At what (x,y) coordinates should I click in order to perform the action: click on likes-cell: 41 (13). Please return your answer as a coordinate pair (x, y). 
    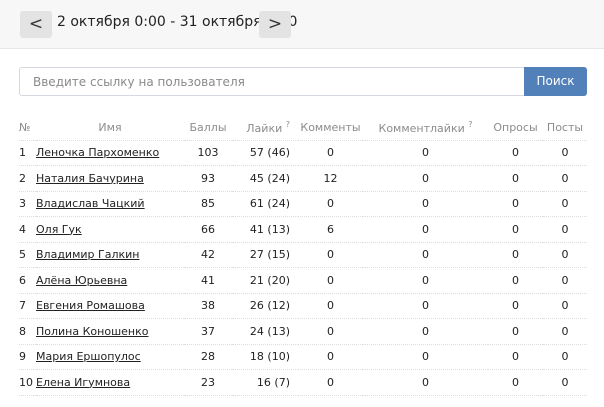
    Looking at the image, I should click on (265, 229).